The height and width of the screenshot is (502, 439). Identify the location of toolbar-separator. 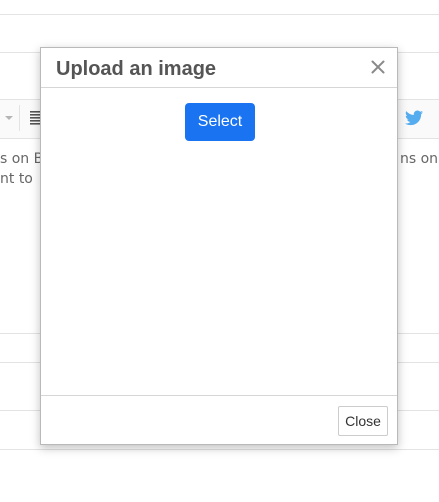
(19, 118).